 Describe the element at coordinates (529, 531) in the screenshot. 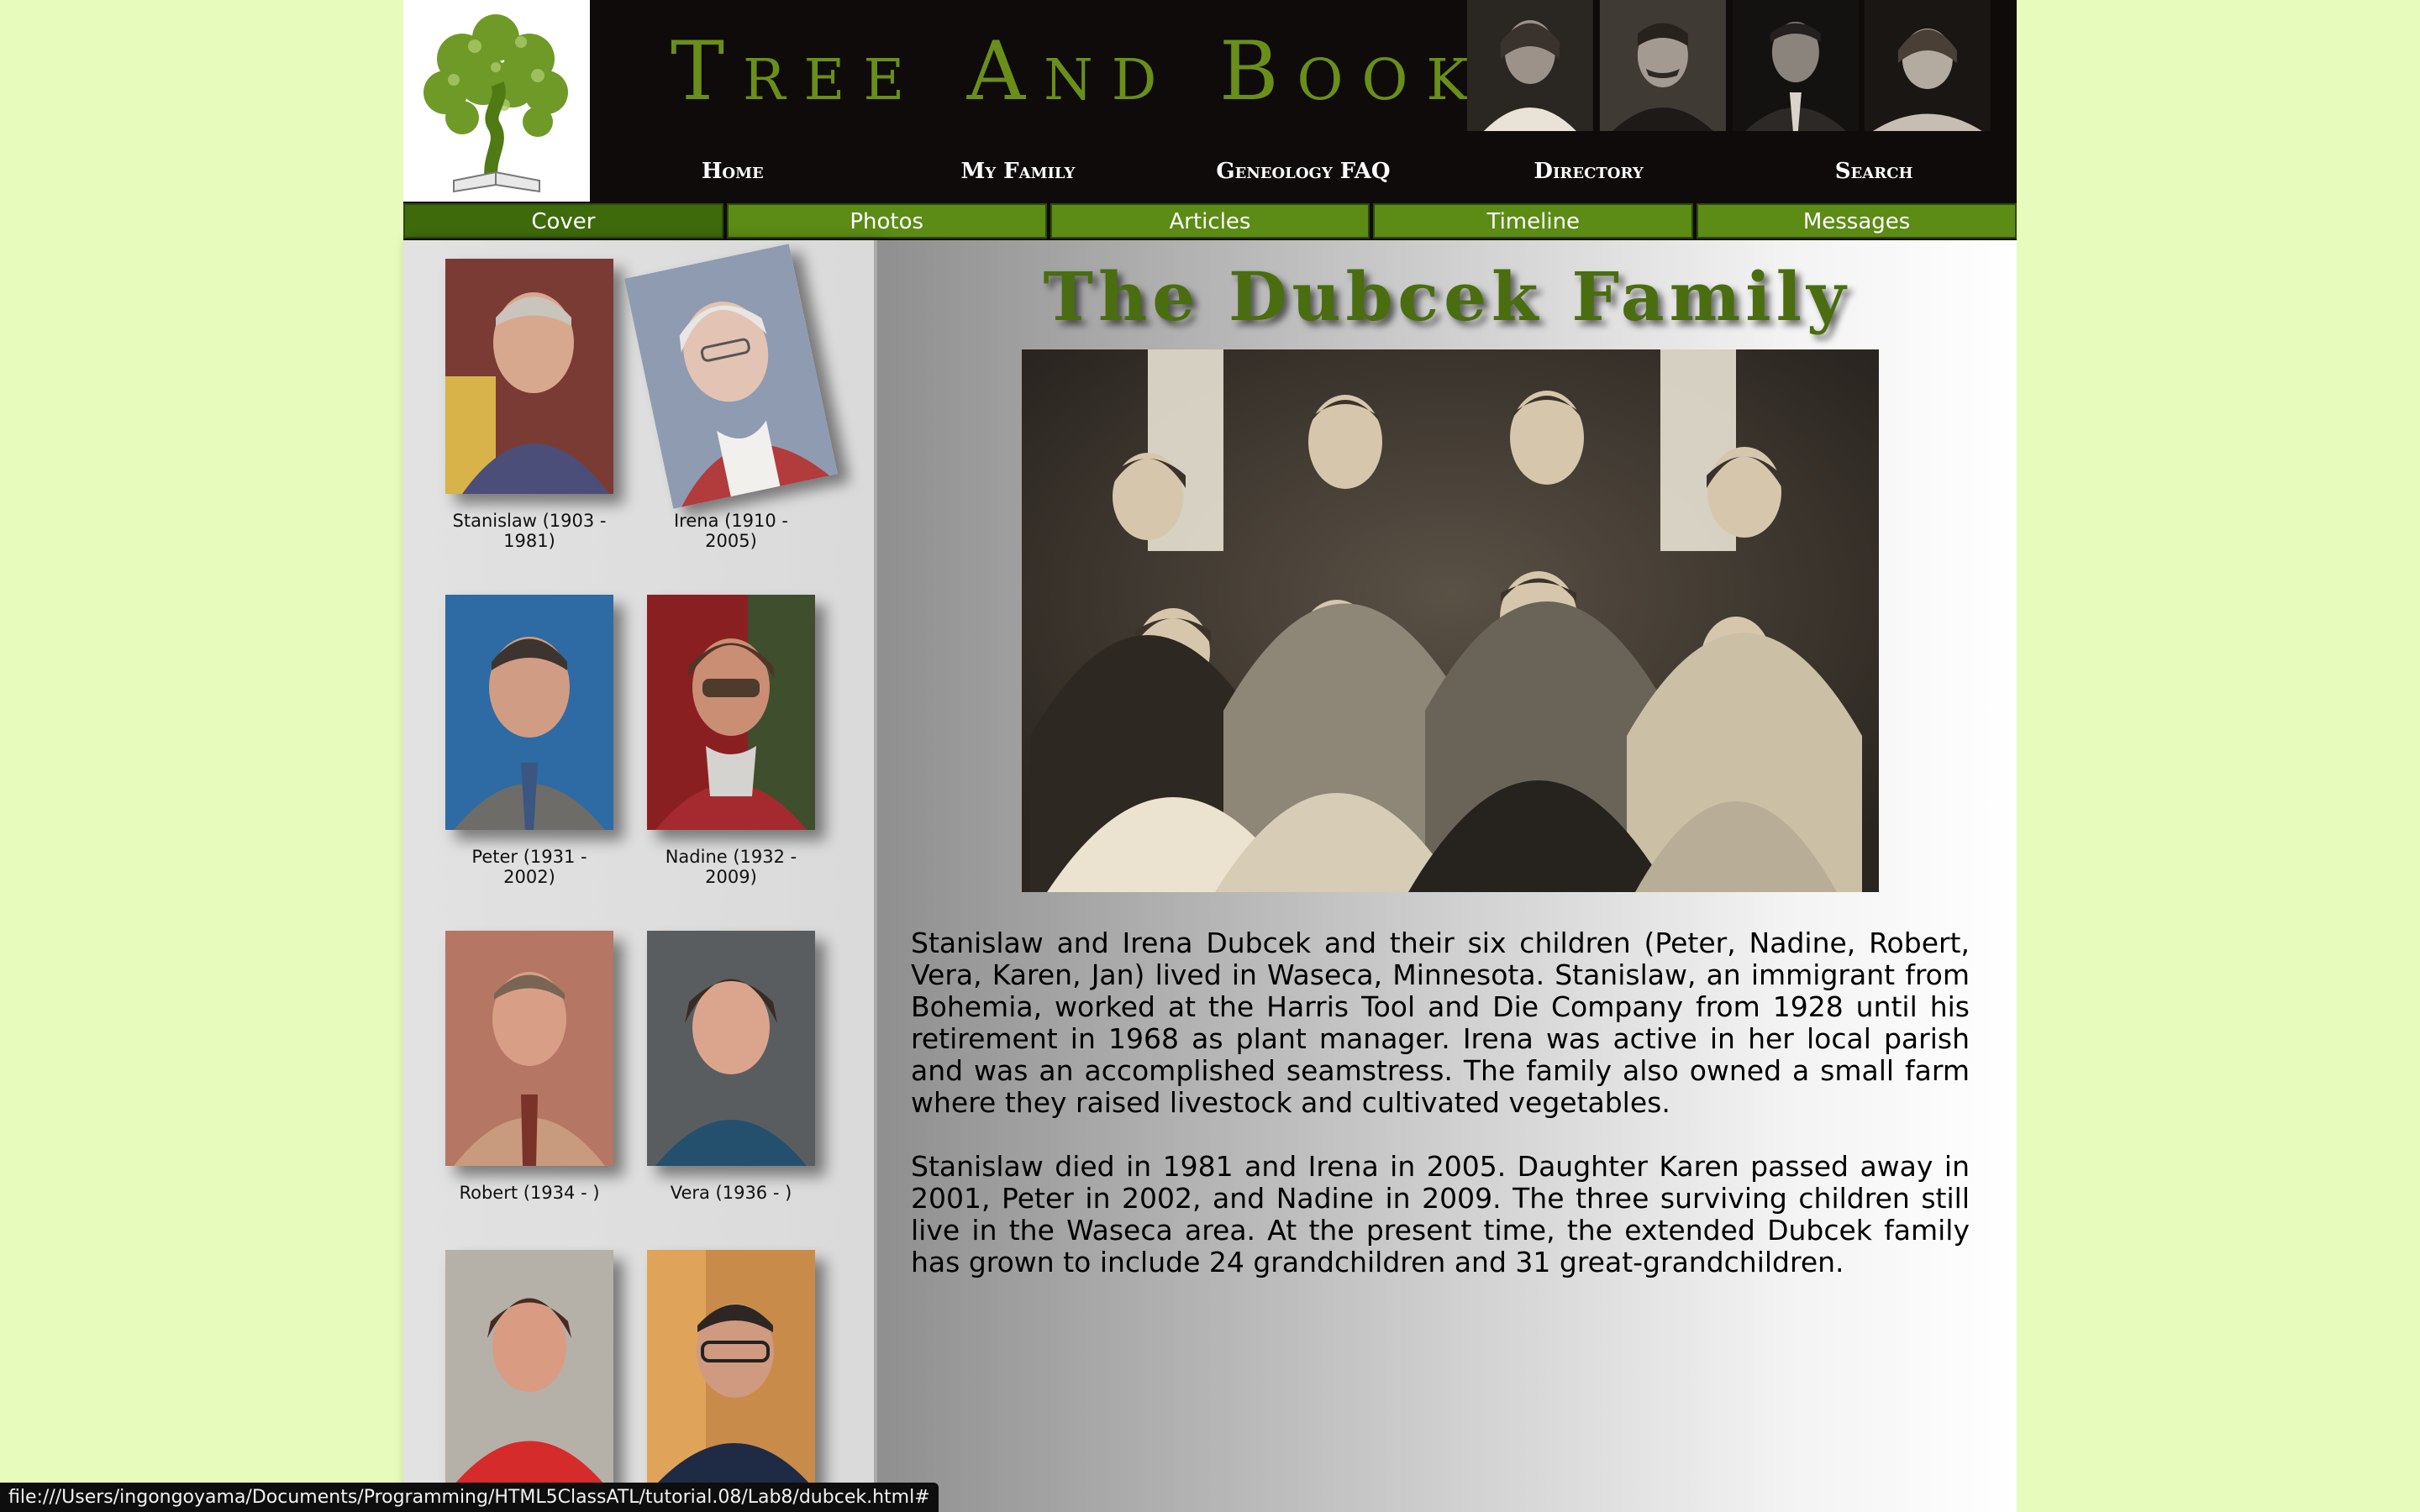

I see `person-caption: Stanislaw (1903 - 1981)` at that location.